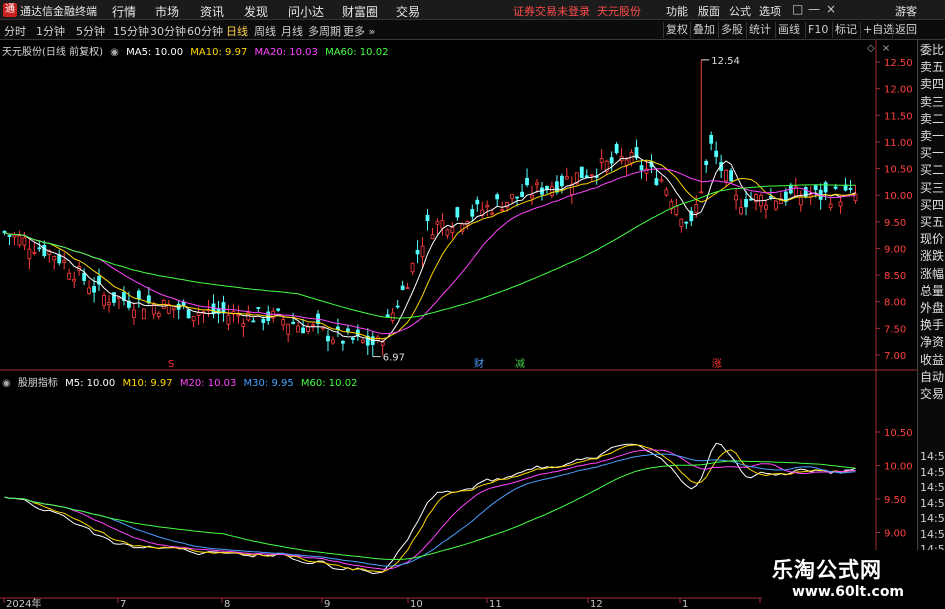 The image size is (945, 609). Describe the element at coordinates (520, 364) in the screenshot. I see `event-mark: 减` at that location.